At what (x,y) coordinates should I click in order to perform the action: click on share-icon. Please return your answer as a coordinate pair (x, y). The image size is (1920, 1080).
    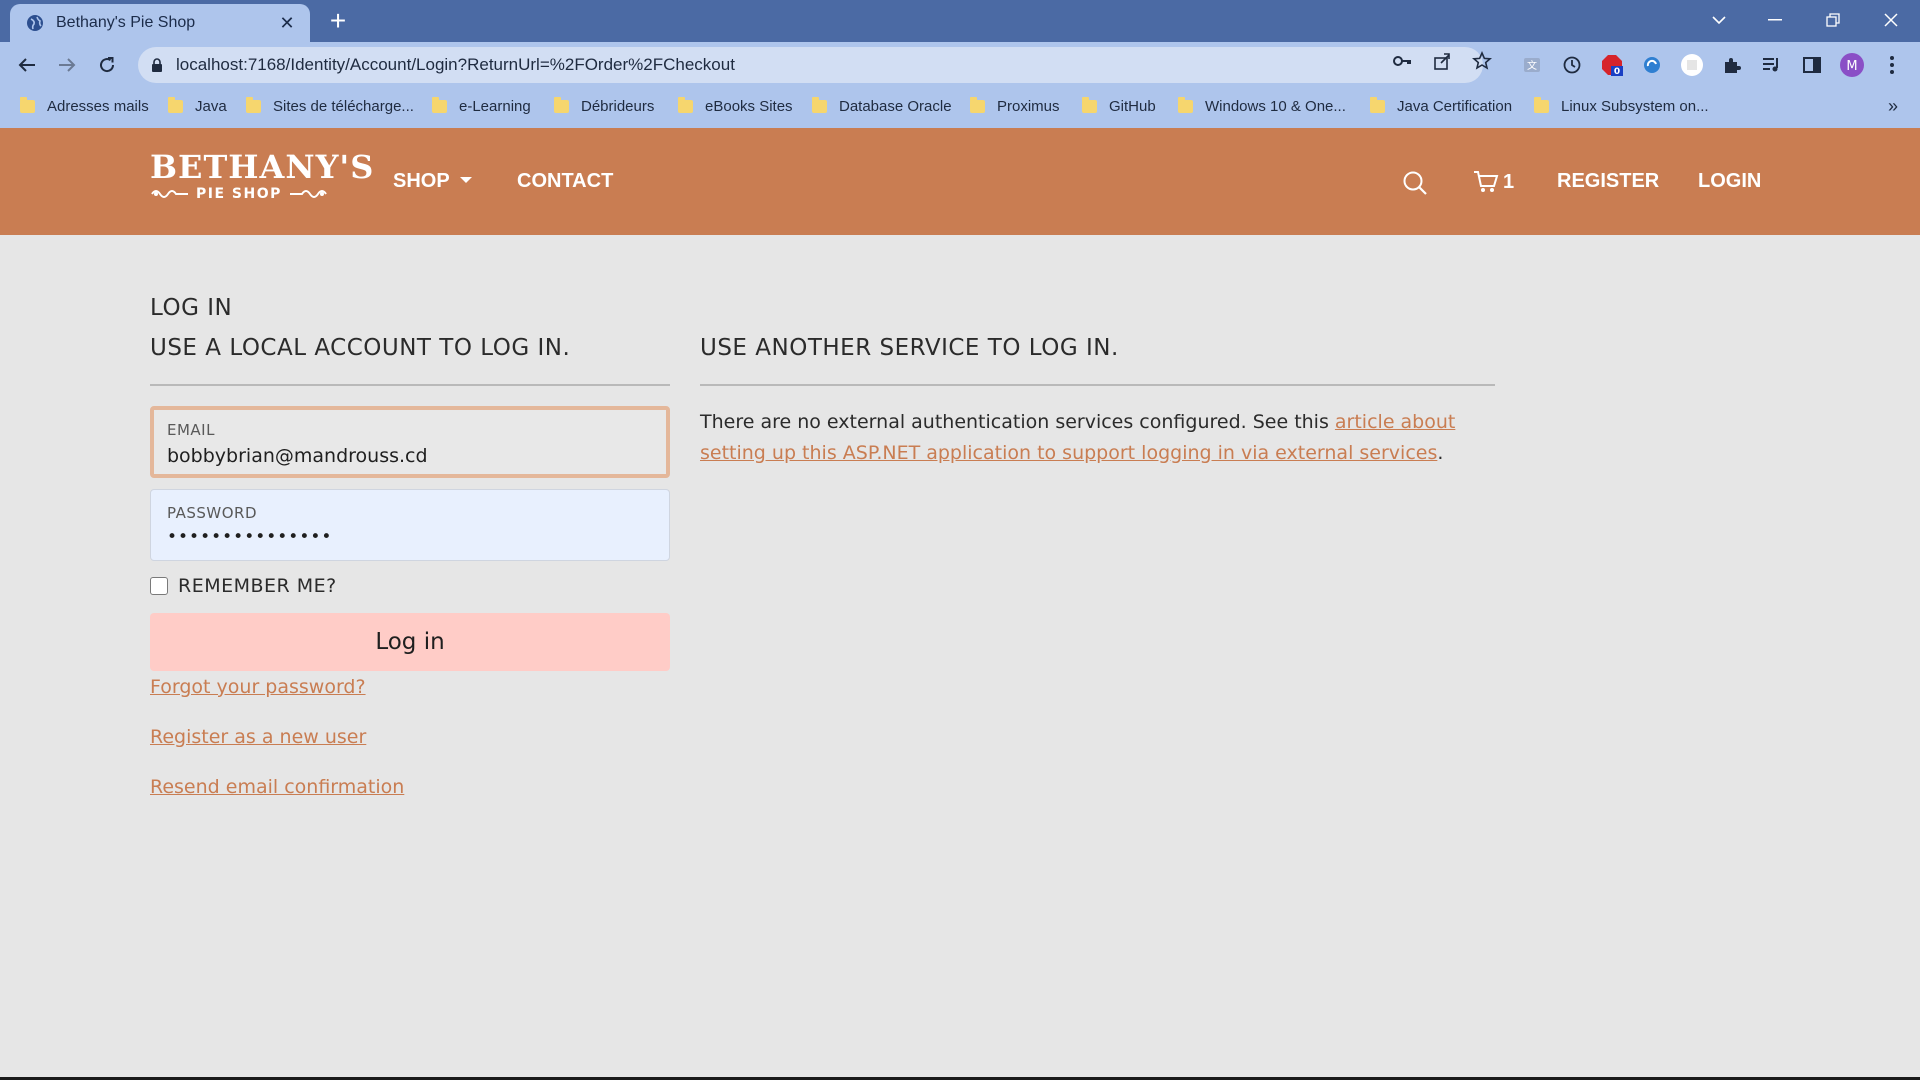
    Looking at the image, I should click on (1442, 61).